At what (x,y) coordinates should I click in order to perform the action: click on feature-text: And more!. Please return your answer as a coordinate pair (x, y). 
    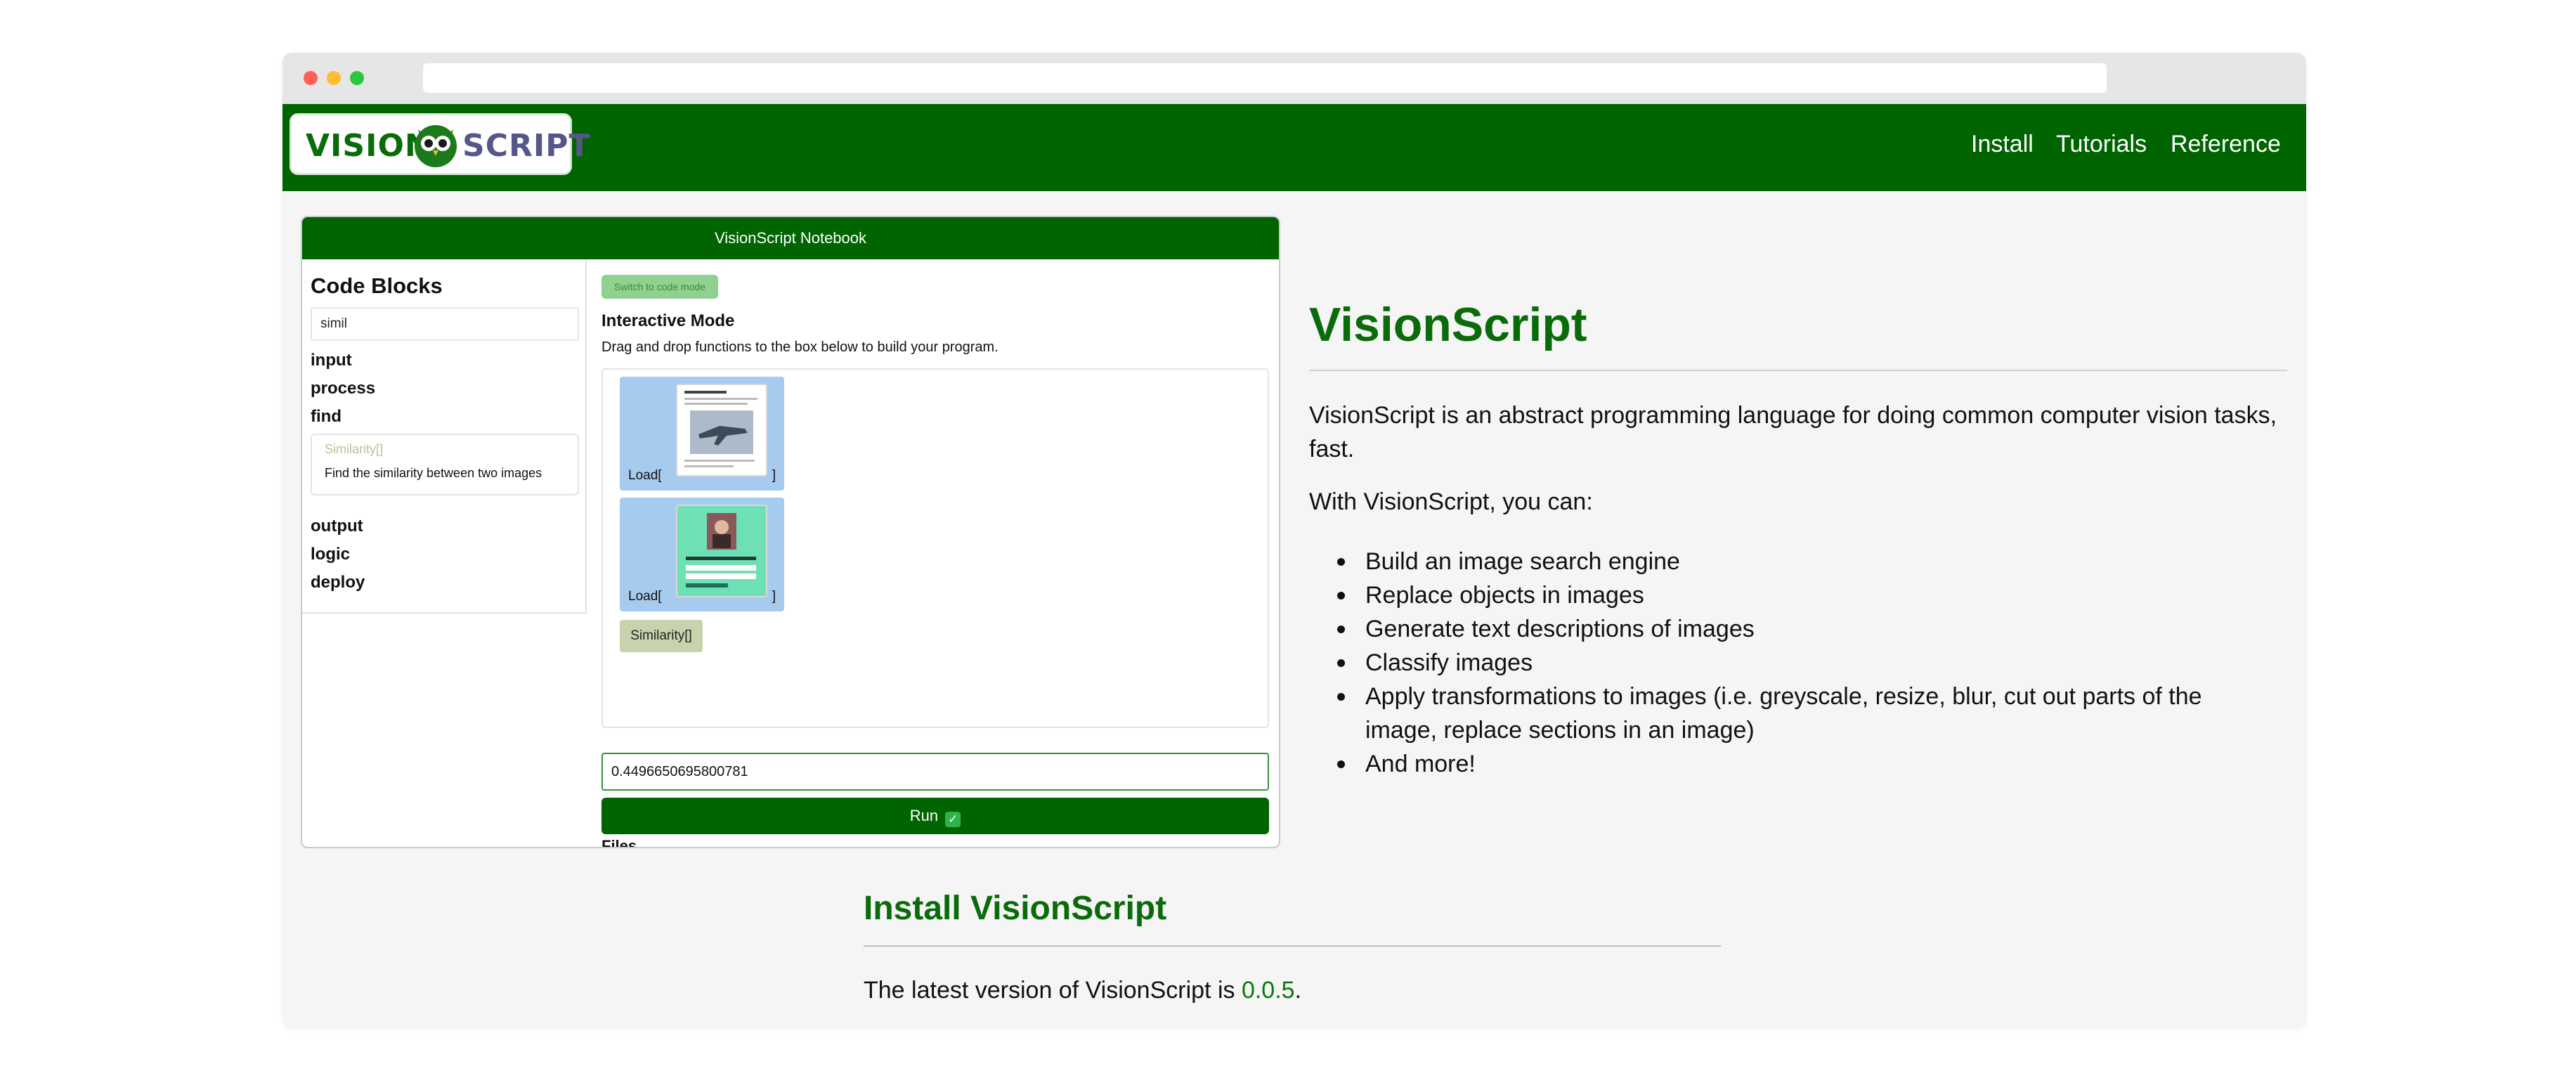
    Looking at the image, I should click on (1420, 764).